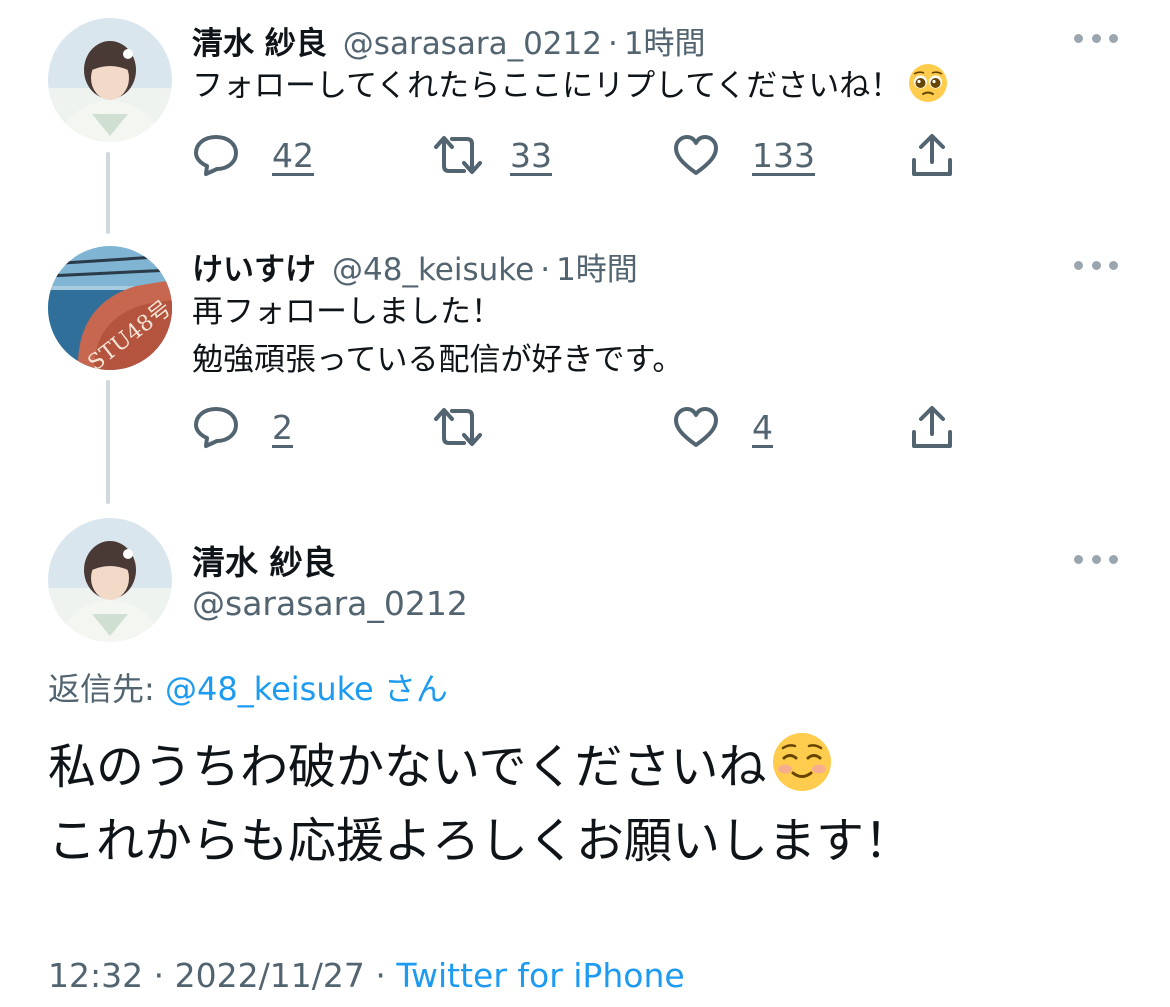 The height and width of the screenshot is (1007, 1170). Describe the element at coordinates (270, 975) in the screenshot. I see `tweet-date: 2022/11/27` at that location.